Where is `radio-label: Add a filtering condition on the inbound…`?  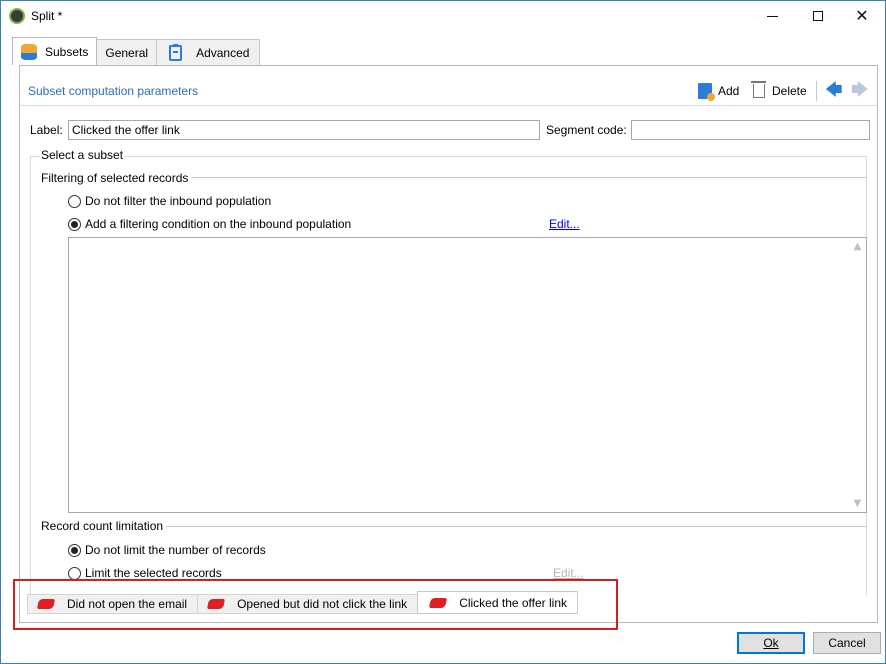 radio-label: Add a filtering condition on the inbound… is located at coordinates (218, 224).